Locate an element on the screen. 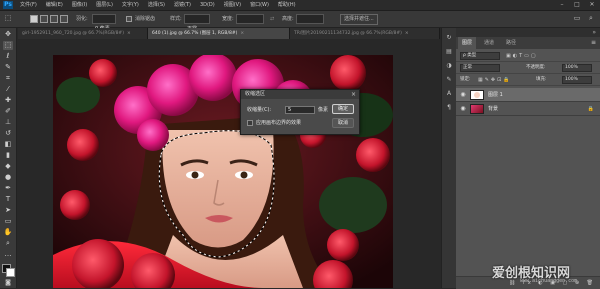 This screenshot has width=600, height=289. eyedropper-tool-icon: ⁄ is located at coordinates (8, 89).